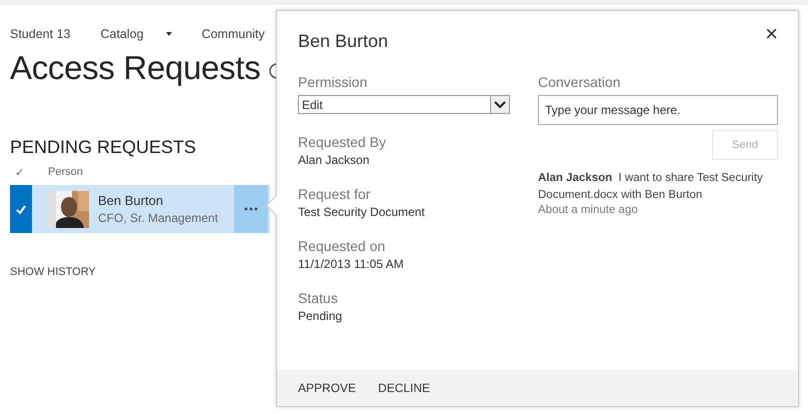 Image resolution: width=808 pixels, height=414 pixels. Describe the element at coordinates (335, 194) in the screenshot. I see `field-label: Request for` at that location.